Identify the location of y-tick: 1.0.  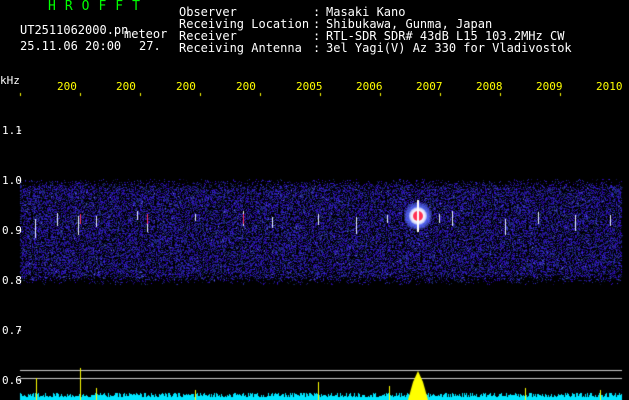
(12, 180).